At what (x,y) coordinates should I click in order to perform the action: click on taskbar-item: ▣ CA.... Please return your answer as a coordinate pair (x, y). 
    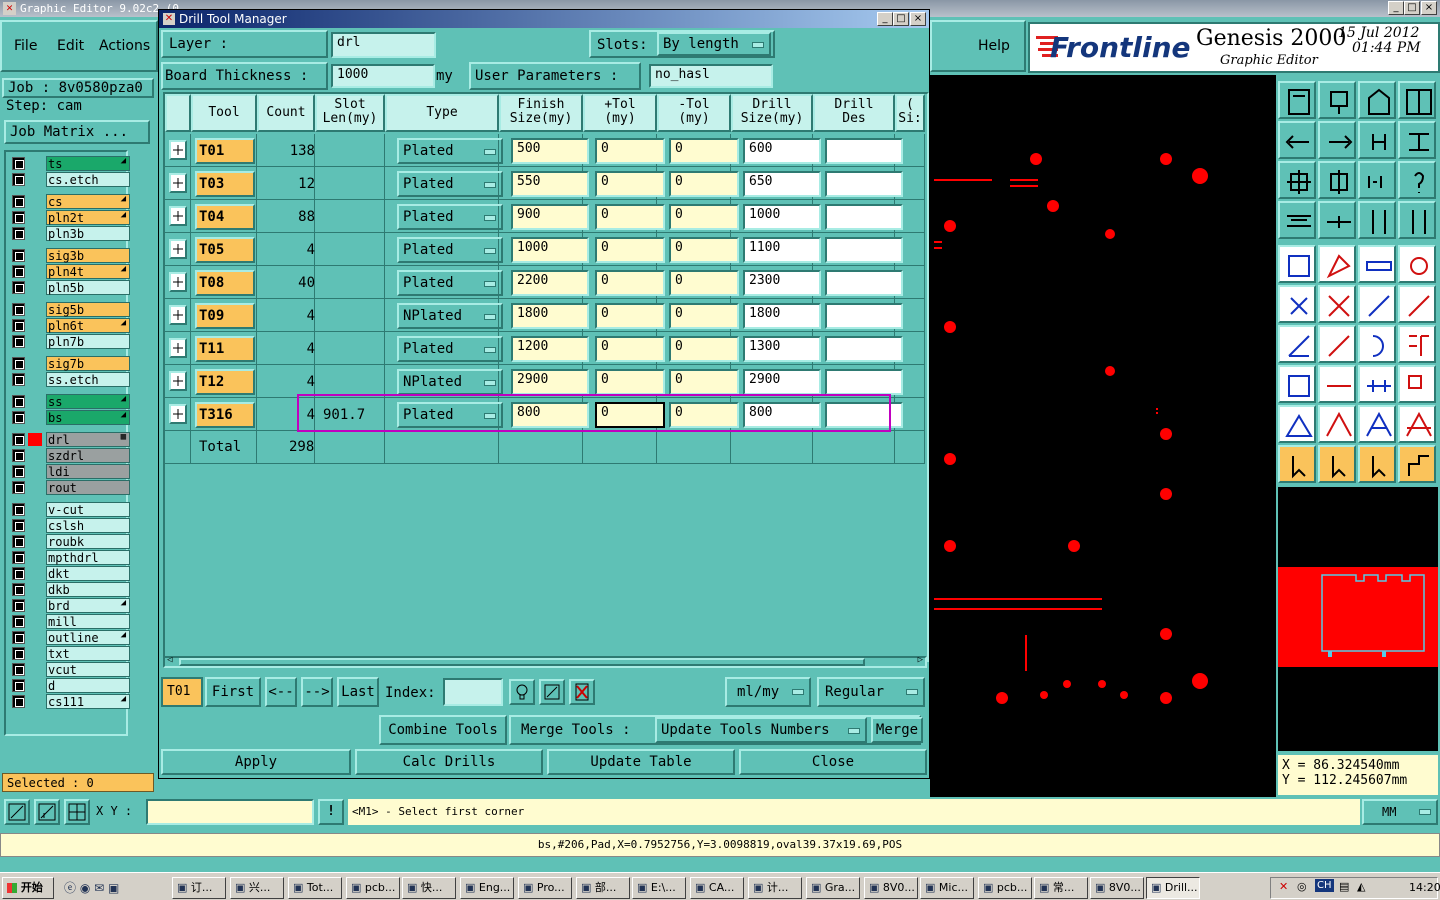
    Looking at the image, I should click on (717, 888).